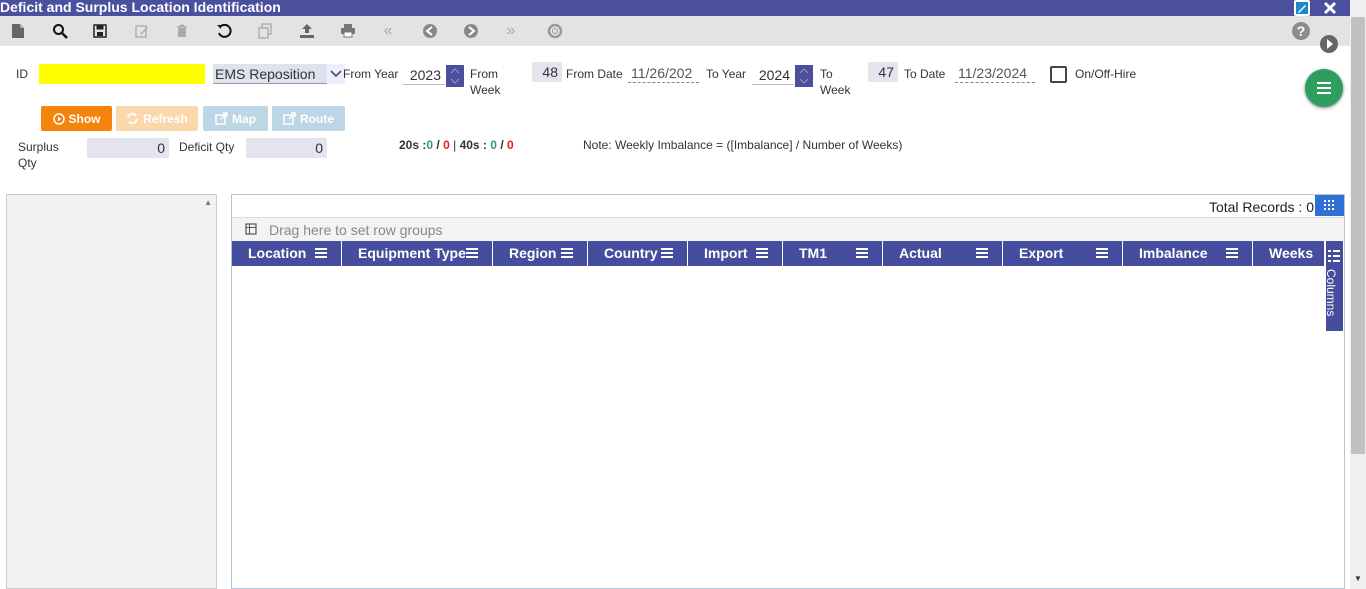 The height and width of the screenshot is (589, 1366). Describe the element at coordinates (122, 74) in the screenshot. I see `id-input` at that location.